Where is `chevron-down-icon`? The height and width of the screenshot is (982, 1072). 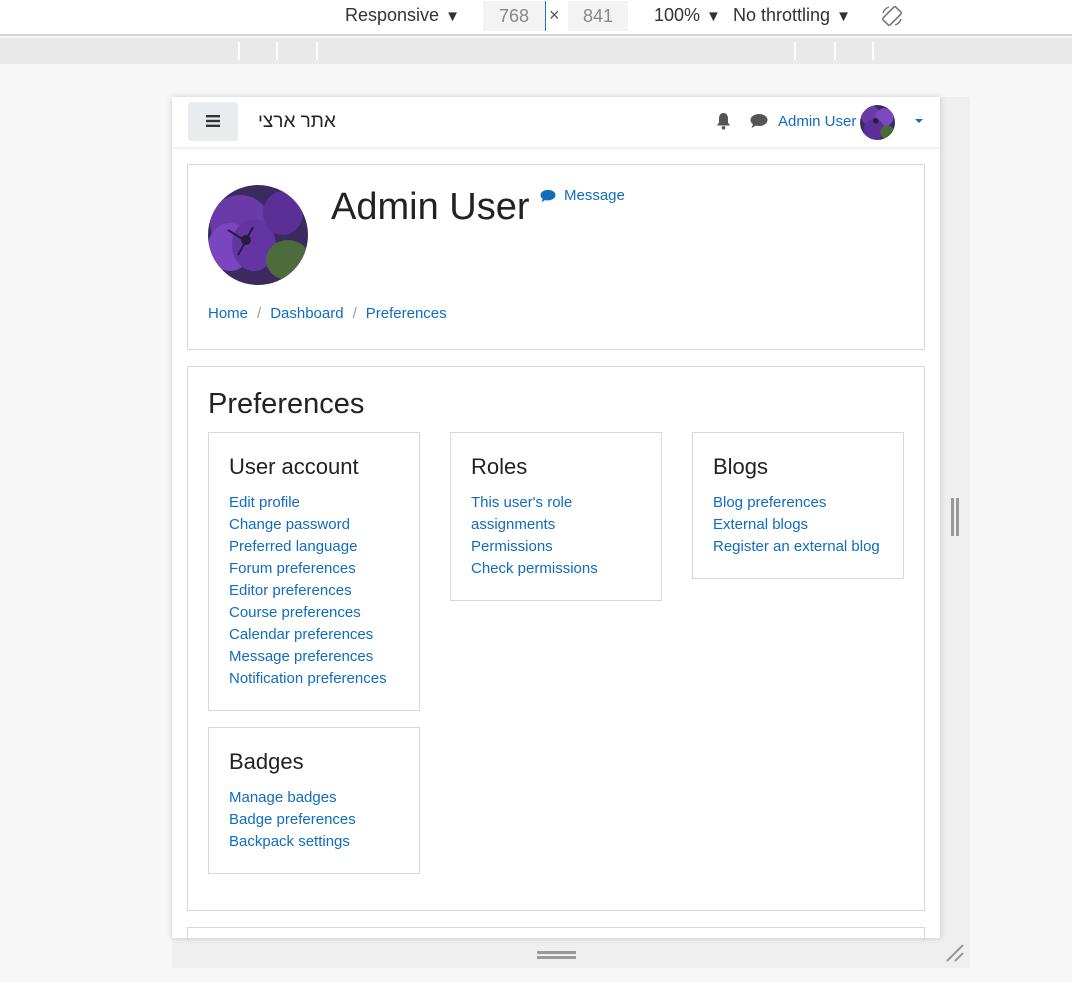 chevron-down-icon is located at coordinates (919, 121).